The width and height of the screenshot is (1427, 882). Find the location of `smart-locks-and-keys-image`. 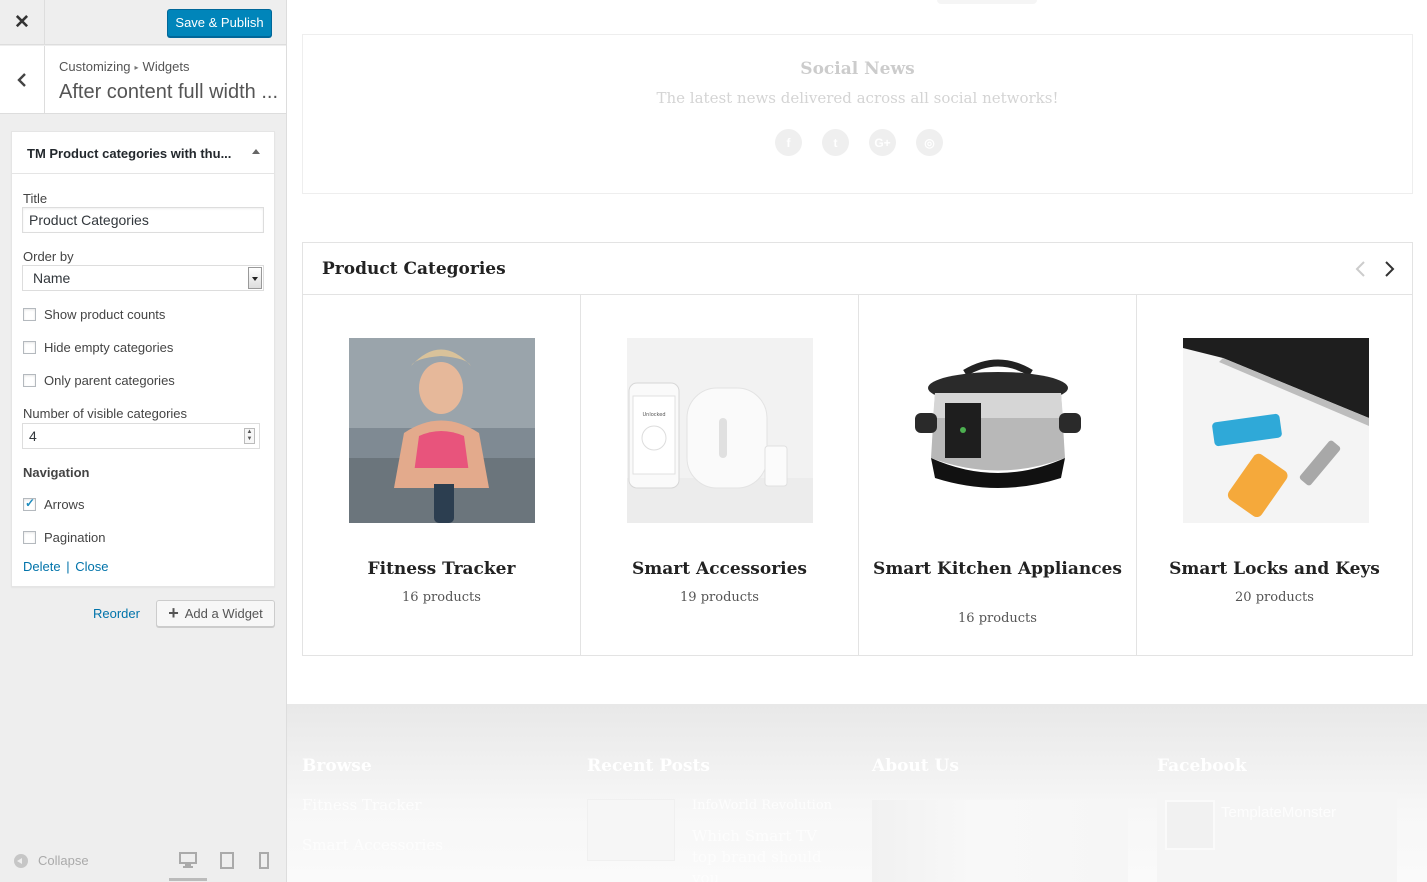

smart-locks-and-keys-image is located at coordinates (1276, 430).